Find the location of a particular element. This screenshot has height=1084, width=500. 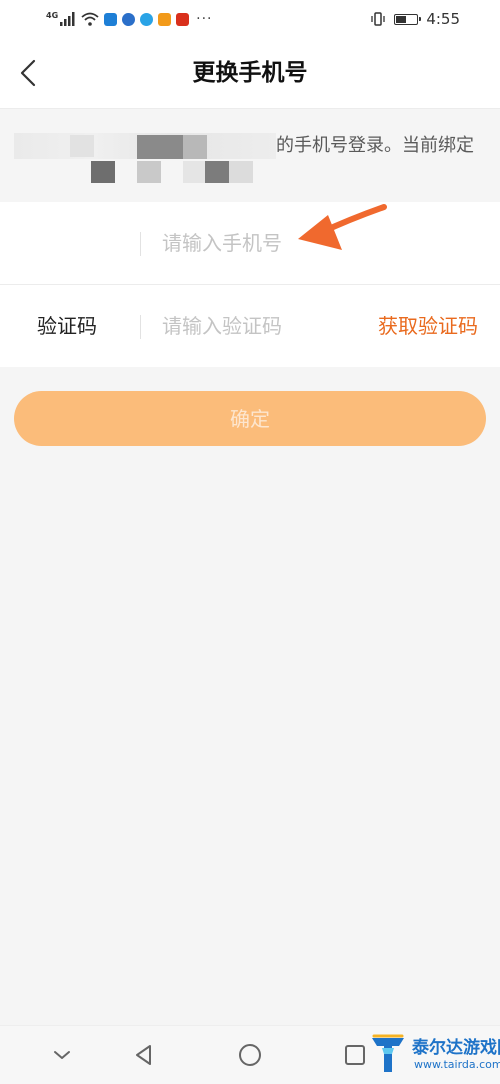

phone-row is located at coordinates (250, 243).